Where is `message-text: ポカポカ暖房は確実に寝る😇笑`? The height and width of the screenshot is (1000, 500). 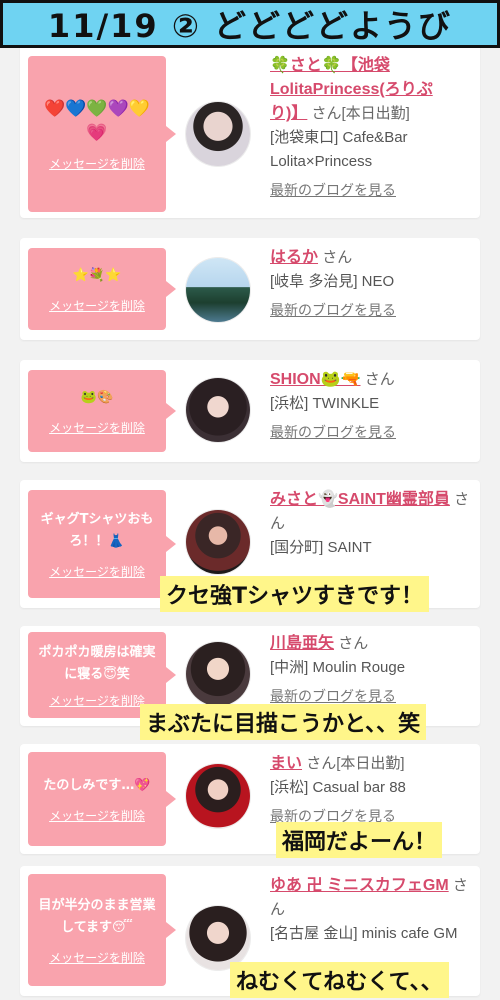
message-text: ポカポカ暖房は確実に寝る😇笑 is located at coordinates (97, 663).